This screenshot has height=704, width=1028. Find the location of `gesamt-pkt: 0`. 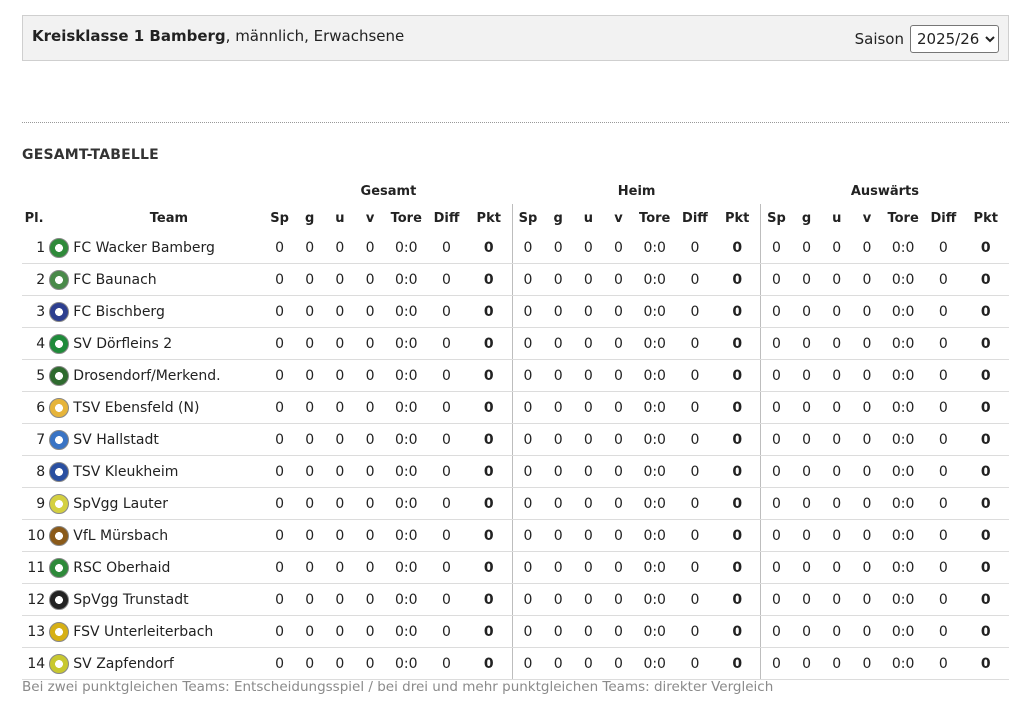

gesamt-pkt: 0 is located at coordinates (489, 535).